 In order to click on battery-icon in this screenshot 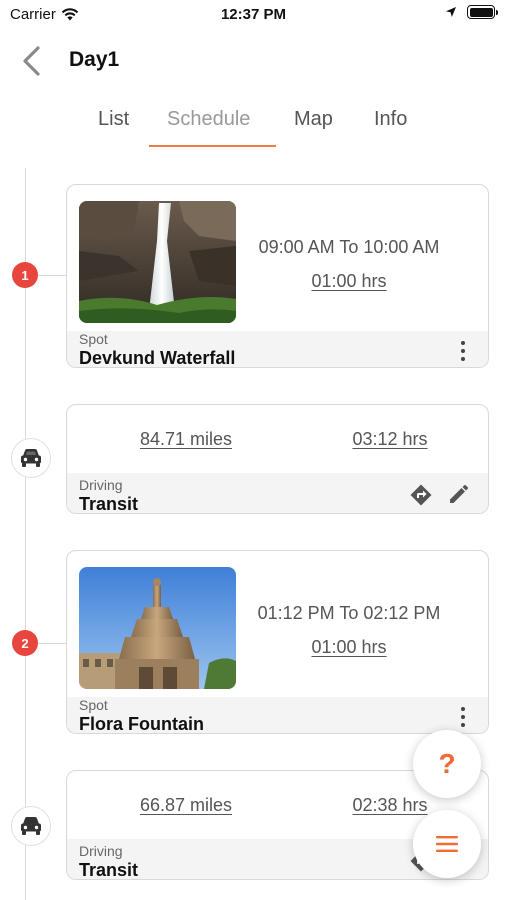, I will do `click(482, 12)`.